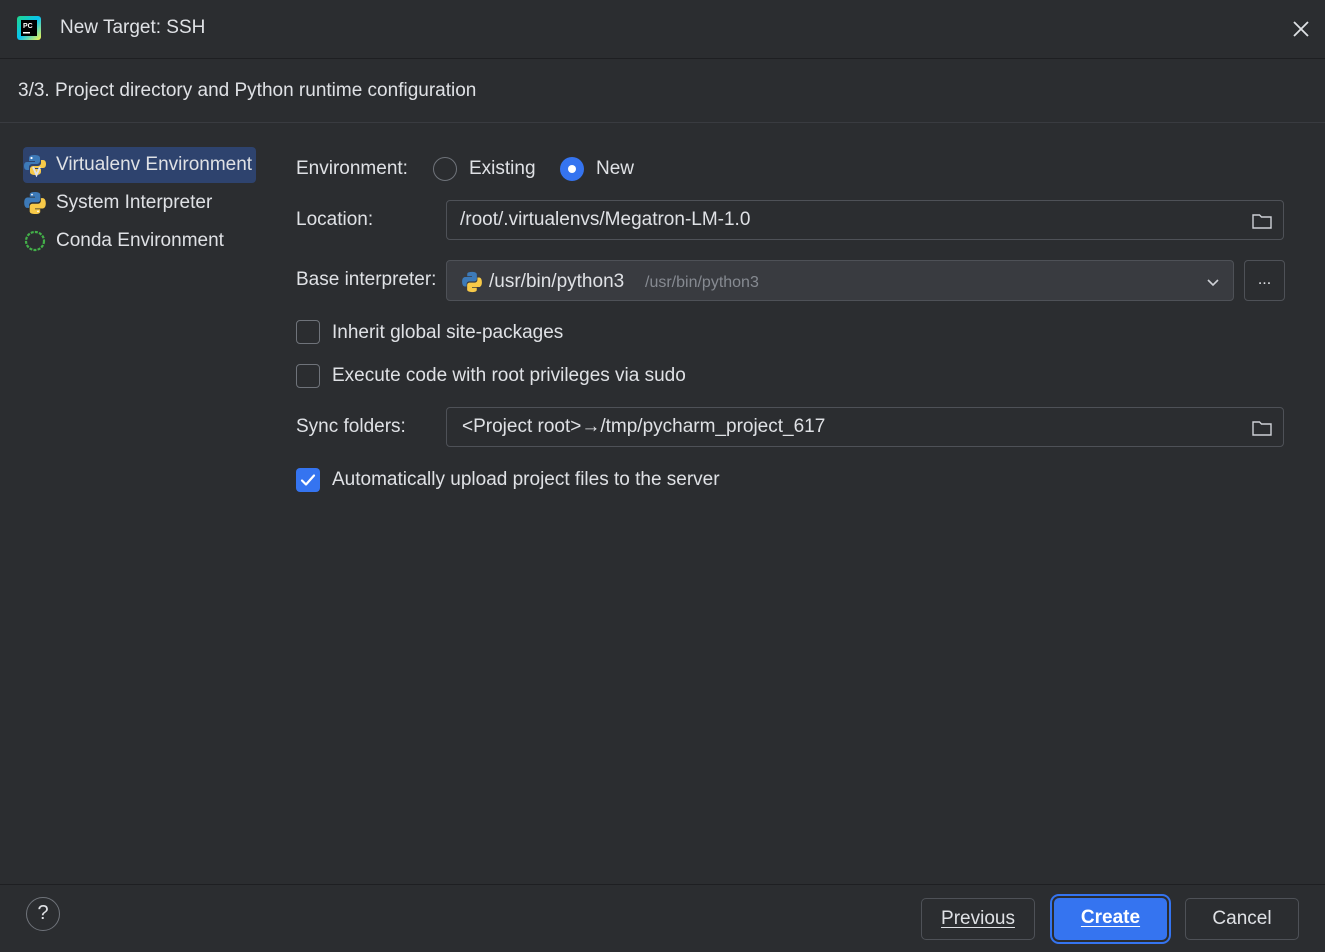 The image size is (1325, 952). I want to click on location-label: Location:, so click(335, 219).